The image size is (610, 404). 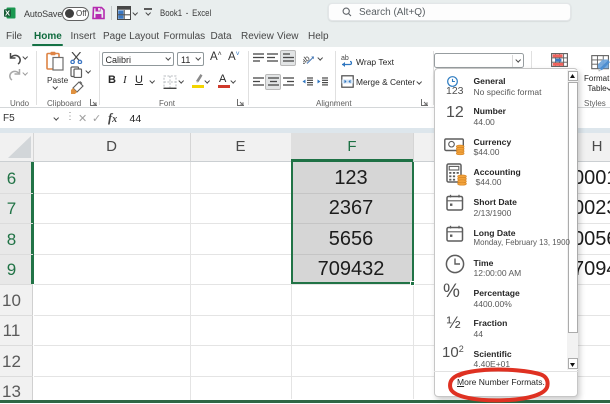 I want to click on svg-text: X, so click(x=7, y=13).